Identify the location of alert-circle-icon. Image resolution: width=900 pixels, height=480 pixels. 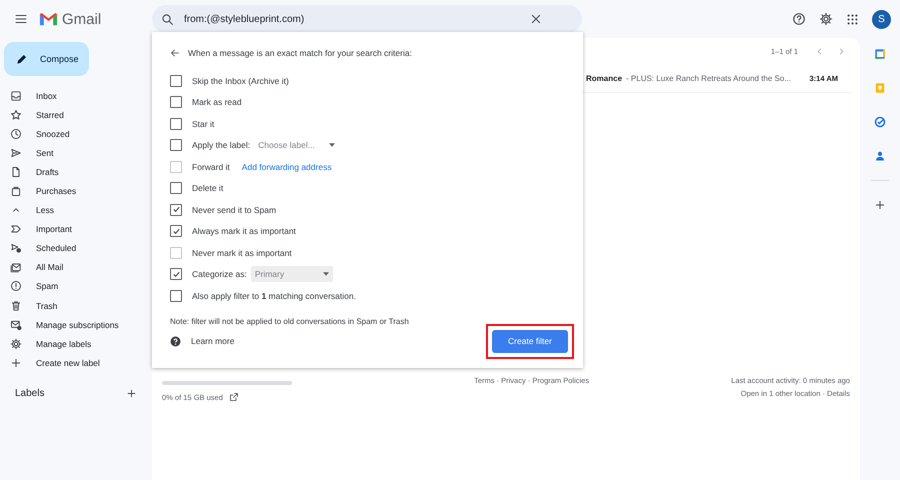
(16, 286).